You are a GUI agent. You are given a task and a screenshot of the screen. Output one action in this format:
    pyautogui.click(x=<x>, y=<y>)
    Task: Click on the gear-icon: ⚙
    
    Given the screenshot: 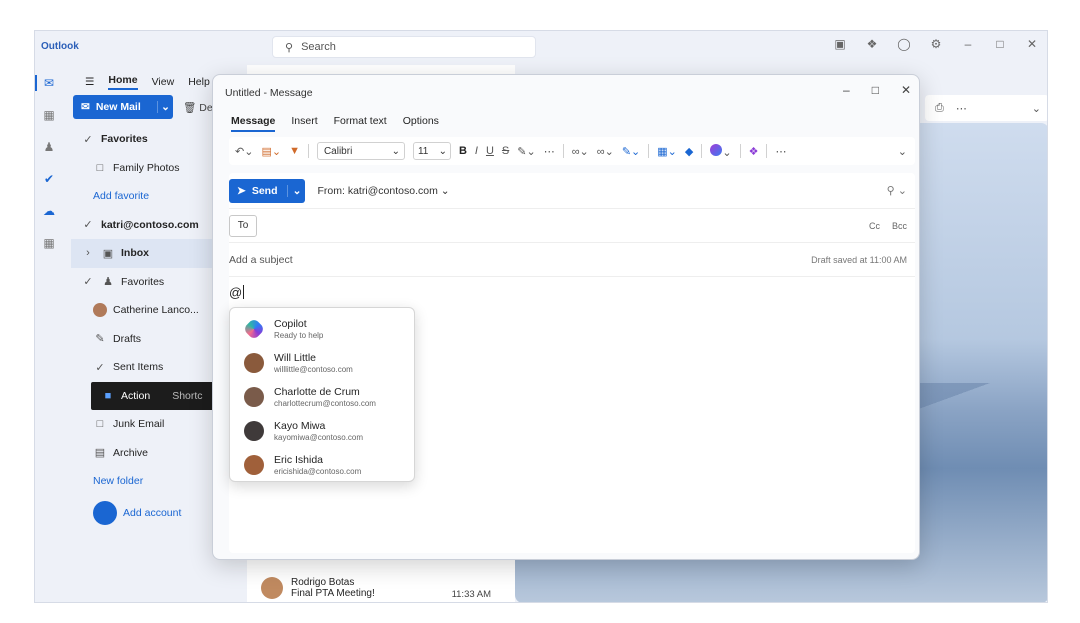 What is the action you would take?
    pyautogui.click(x=936, y=44)
    